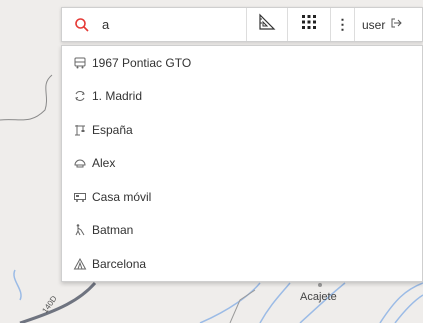  I want to click on crane-icon, so click(80, 130).